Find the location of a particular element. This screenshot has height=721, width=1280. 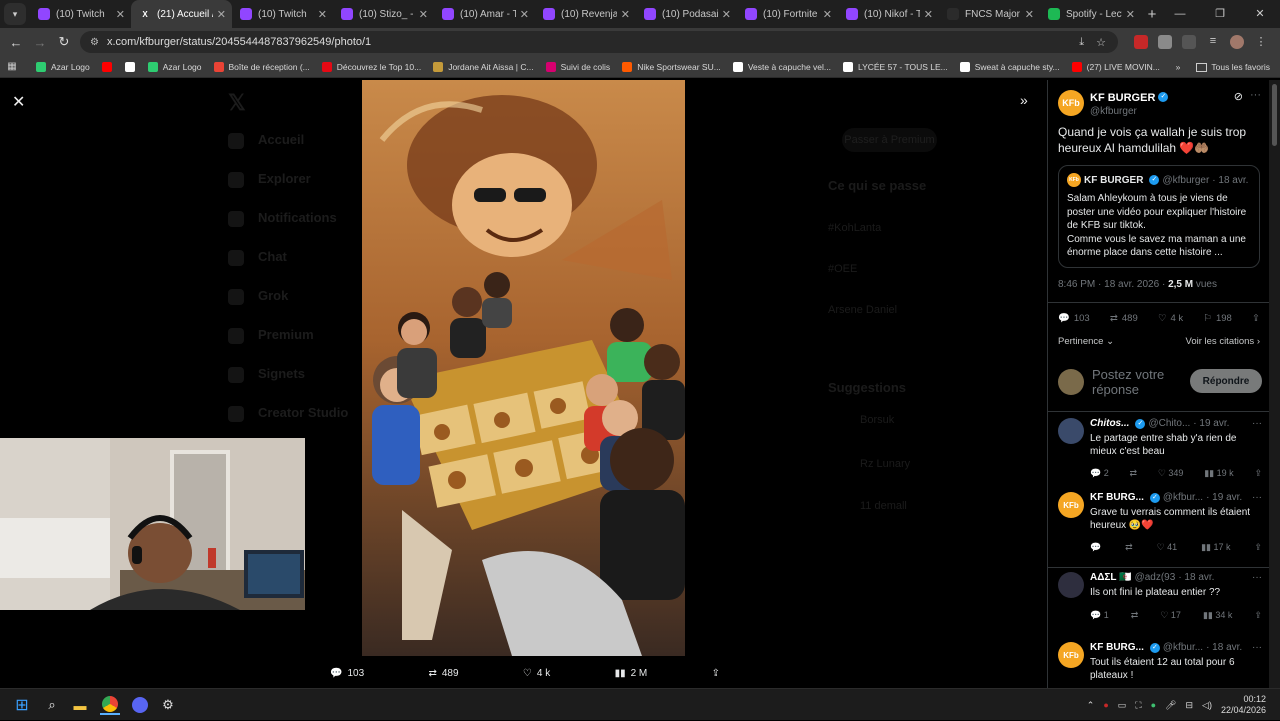

browser-tab: (10) Fortnite - ✕ is located at coordinates (787, 14).